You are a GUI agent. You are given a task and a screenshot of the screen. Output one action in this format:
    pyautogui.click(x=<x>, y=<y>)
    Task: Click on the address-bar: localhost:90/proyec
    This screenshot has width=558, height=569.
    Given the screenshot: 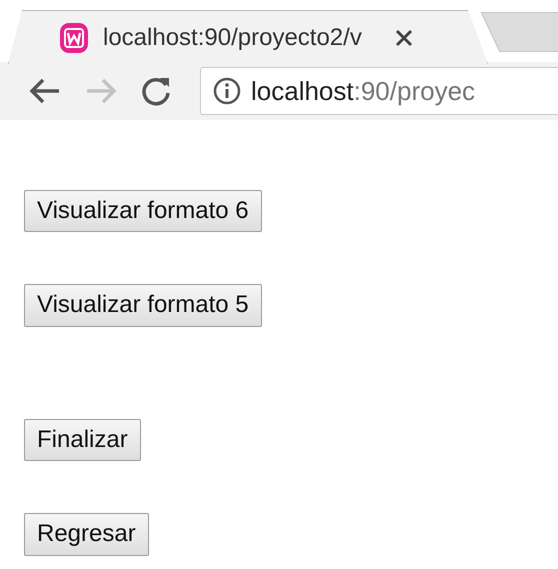 What is the action you would take?
    pyautogui.click(x=379, y=91)
    